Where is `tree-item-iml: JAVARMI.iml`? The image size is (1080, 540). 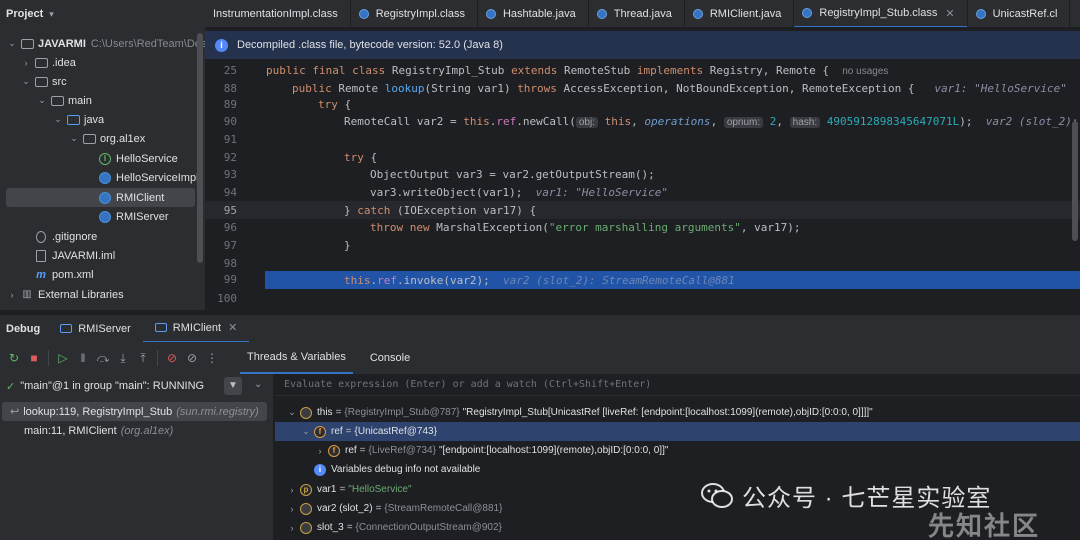 tree-item-iml: JAVARMI.iml is located at coordinates (67, 255).